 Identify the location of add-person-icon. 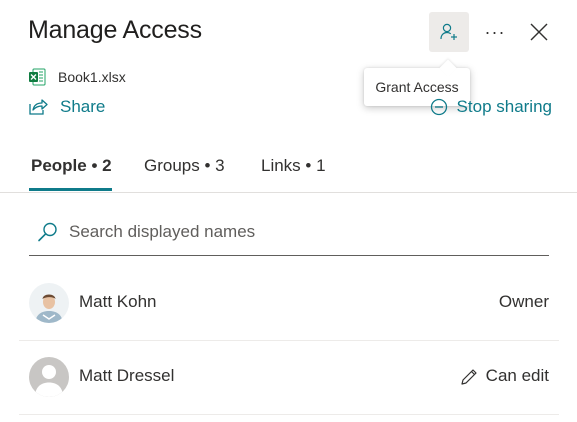
(448, 31).